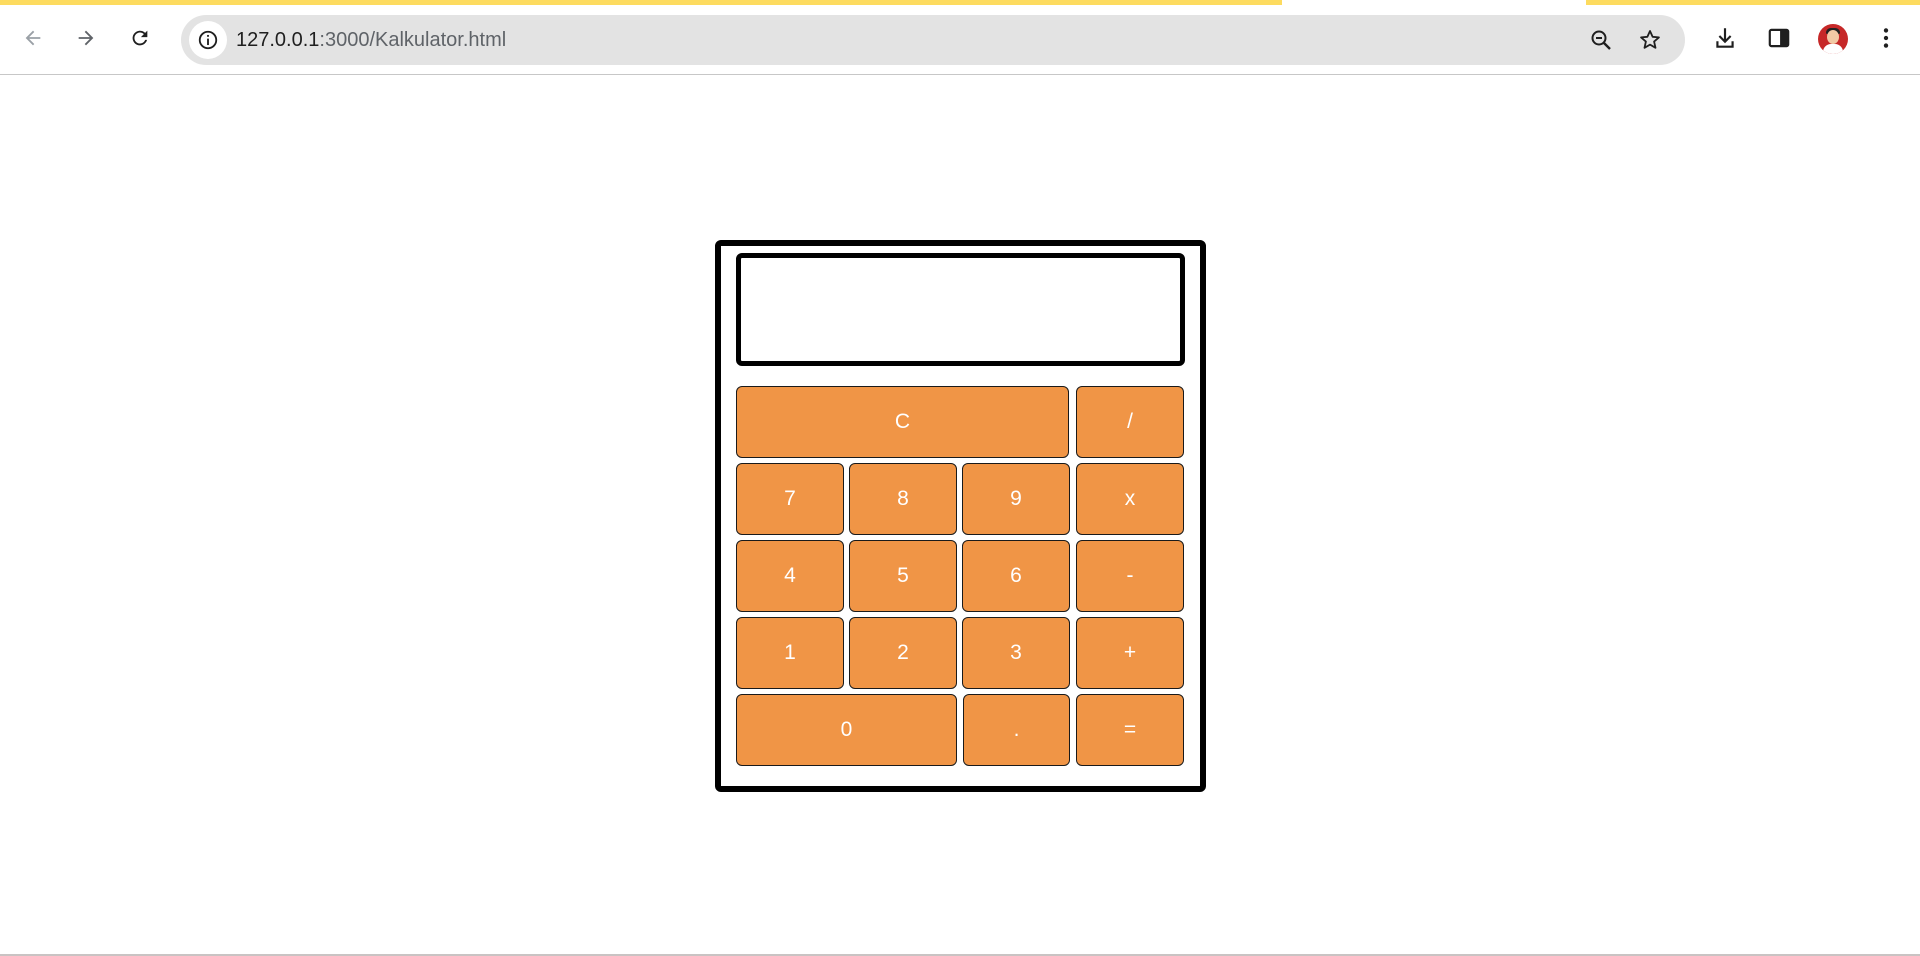  I want to click on minus-button: -, so click(1130, 576).